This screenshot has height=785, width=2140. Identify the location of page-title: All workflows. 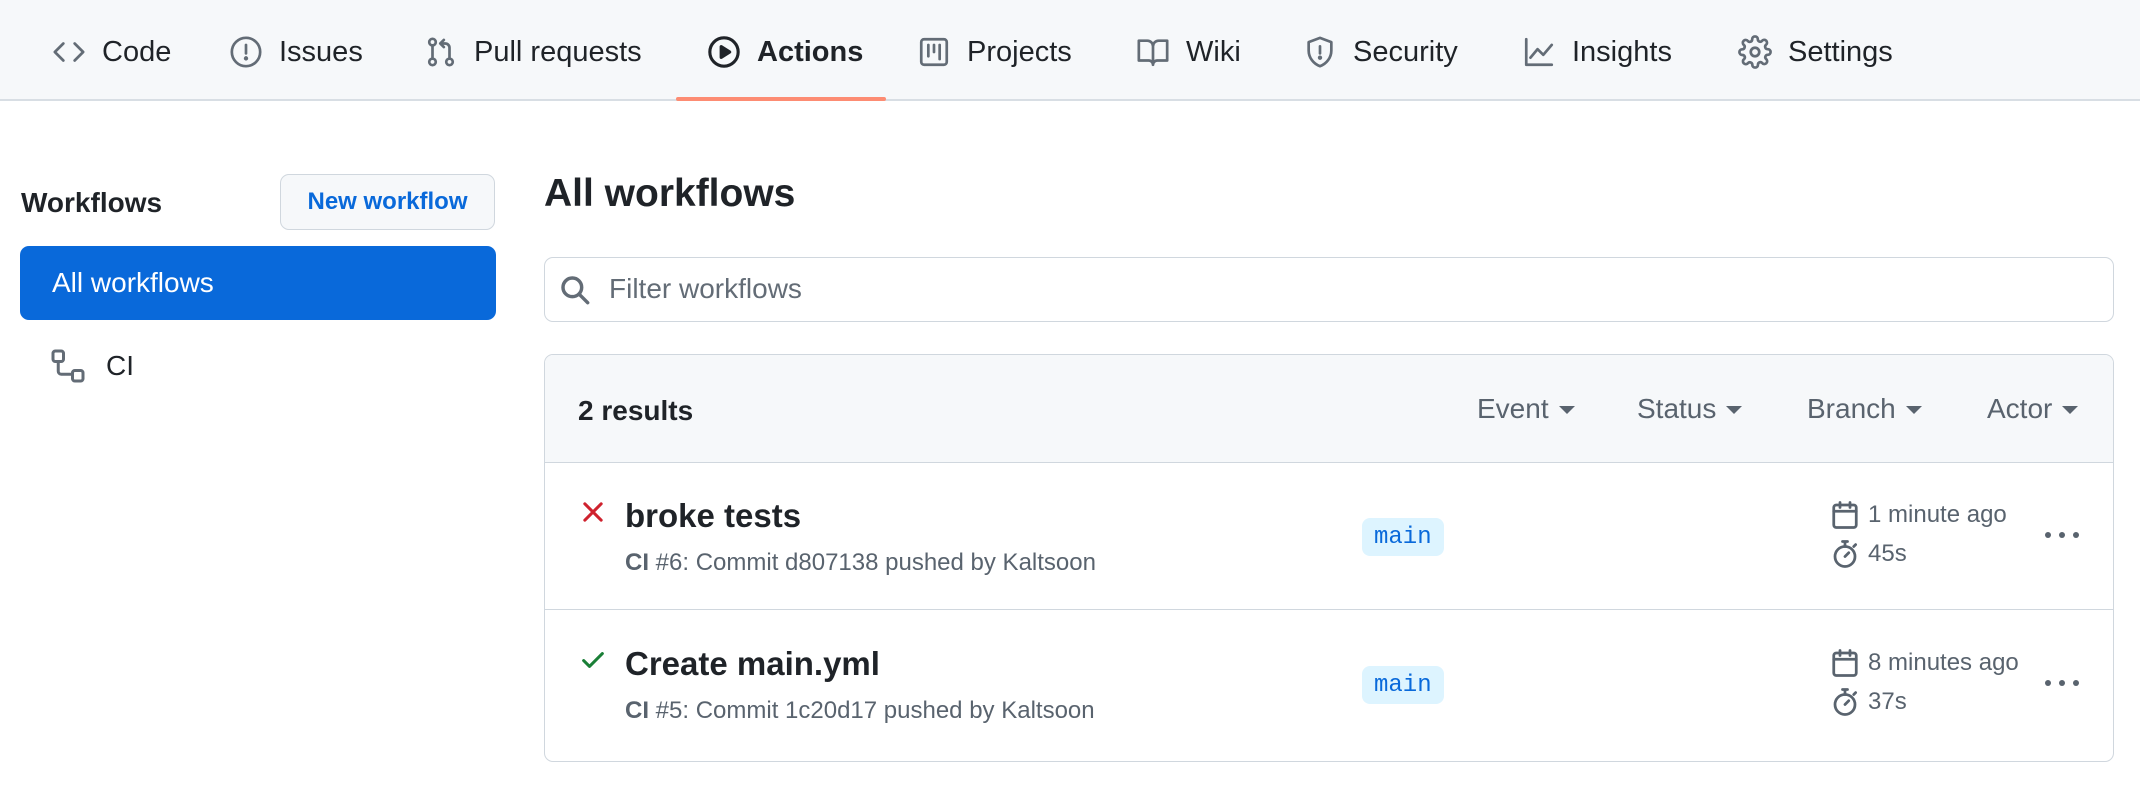
(670, 193).